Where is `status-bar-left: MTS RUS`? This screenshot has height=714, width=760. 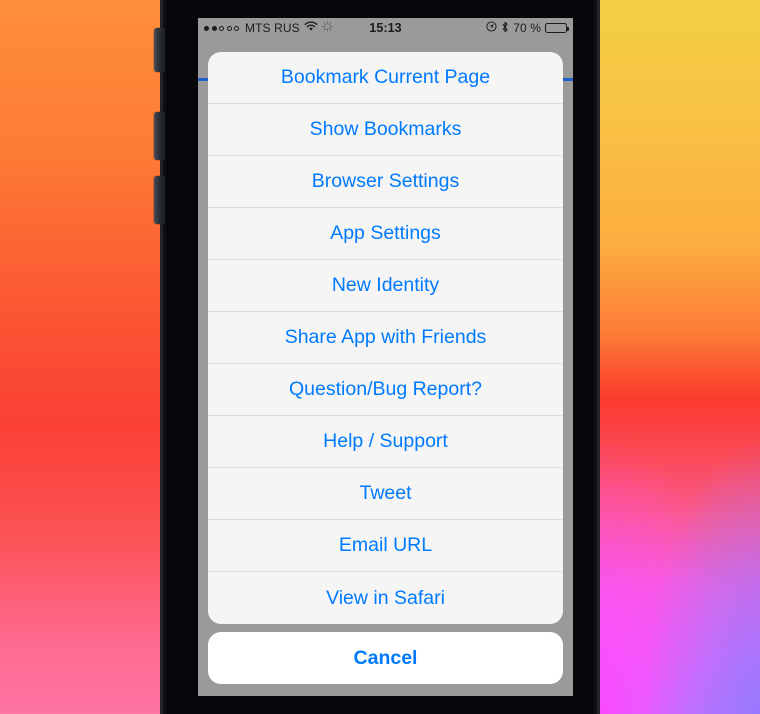
status-bar-left: MTS RUS is located at coordinates (283, 28).